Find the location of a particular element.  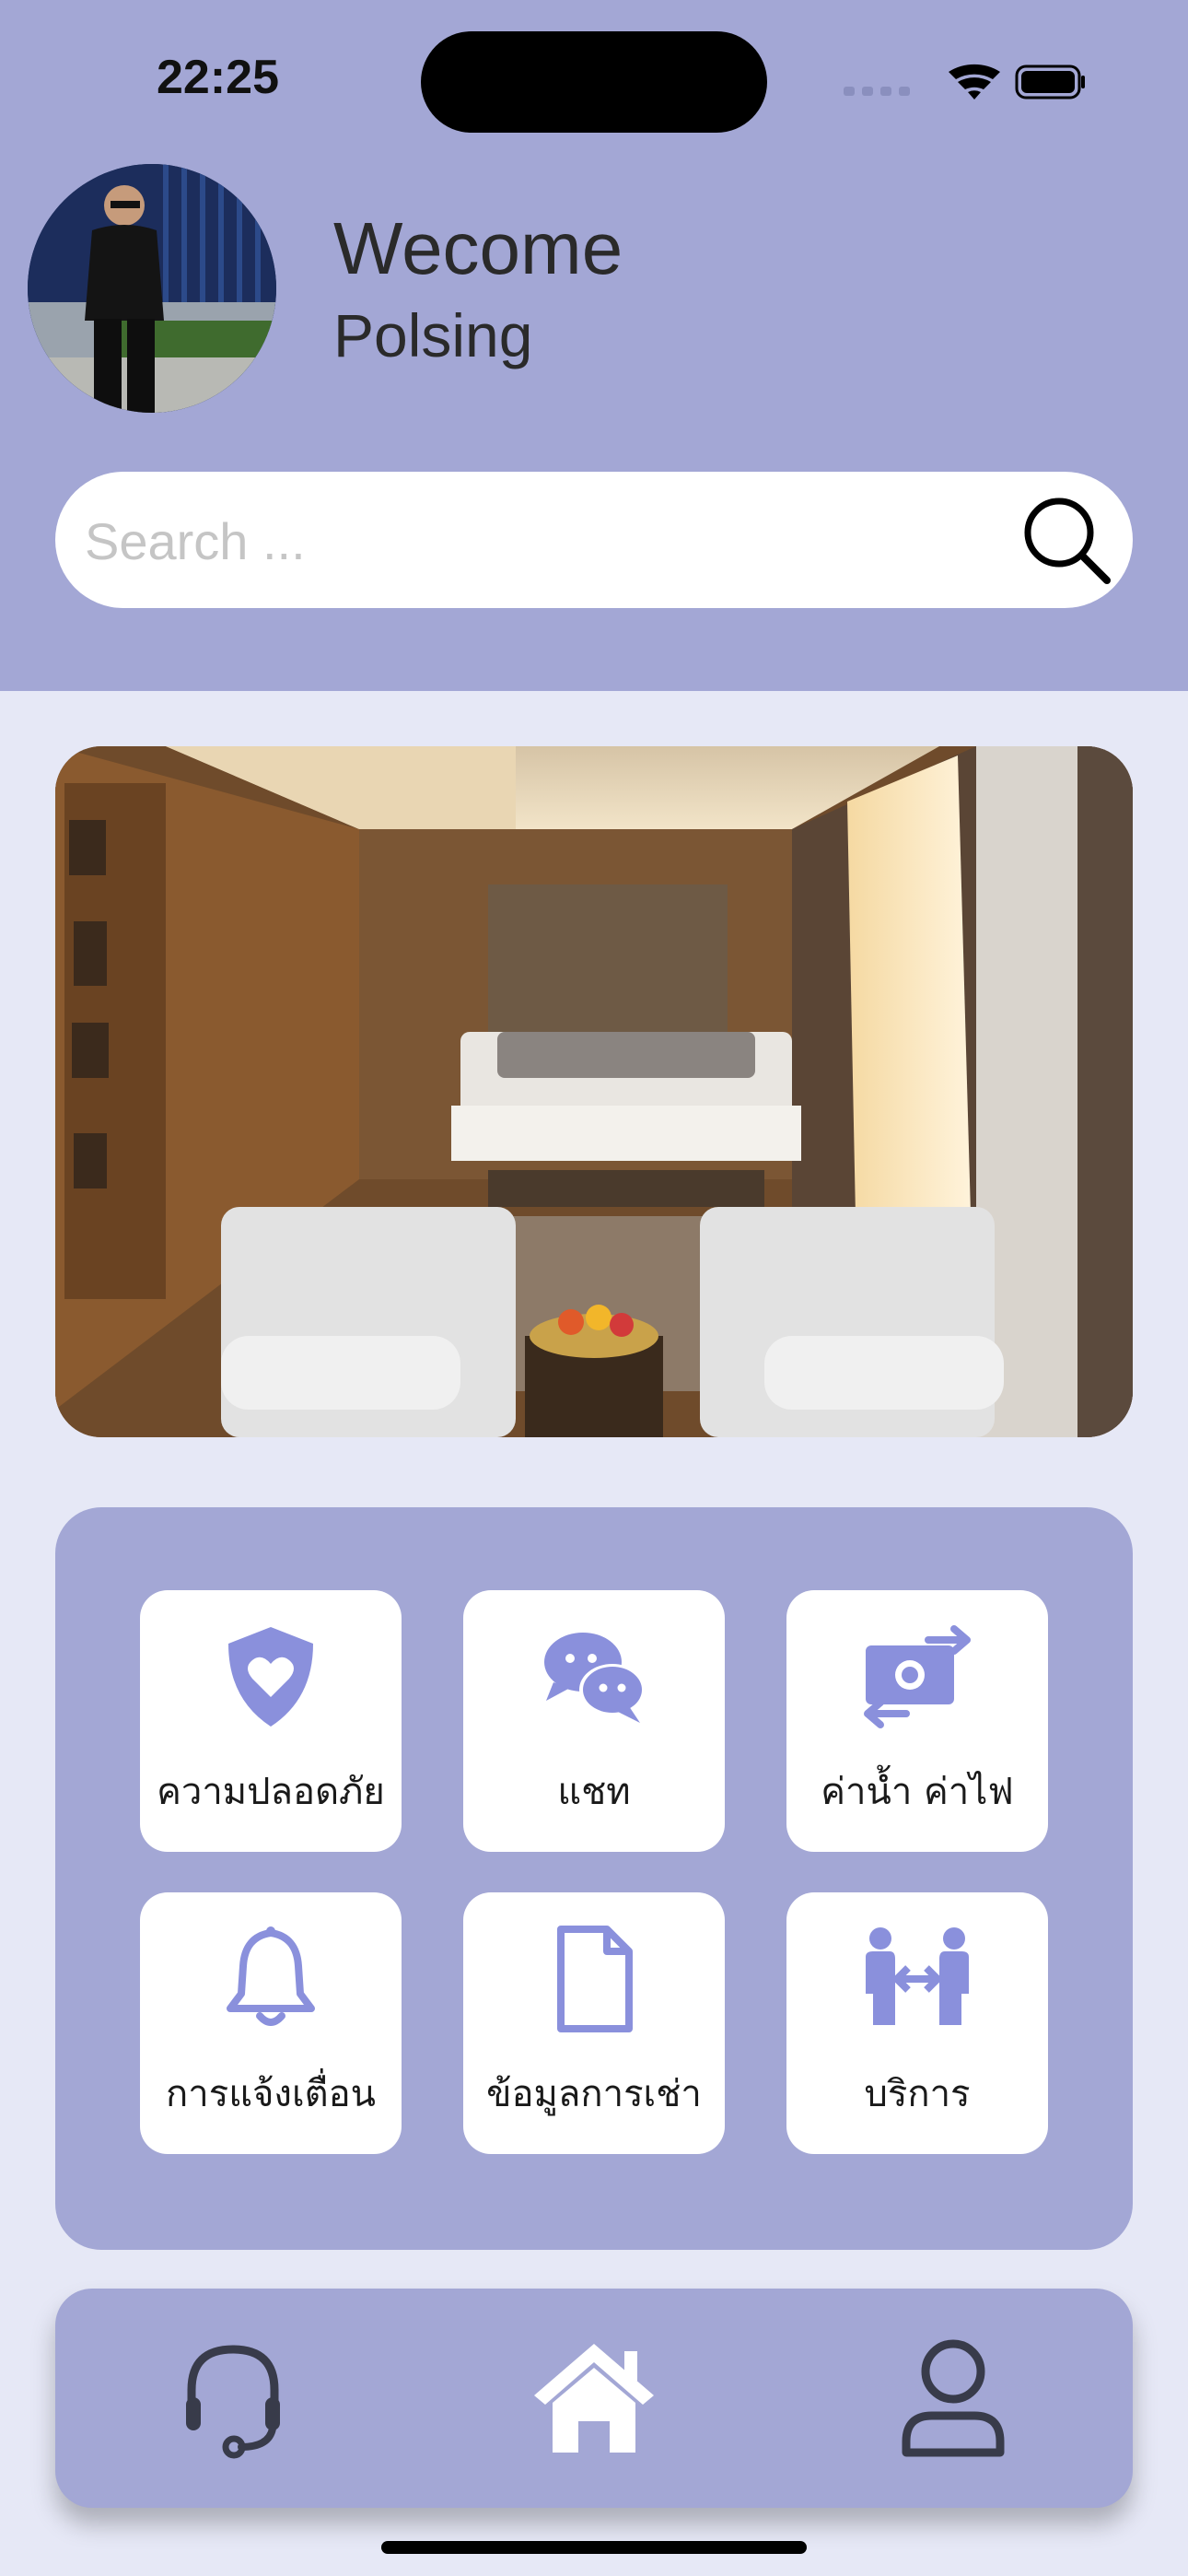

money-exchange-icon is located at coordinates (917, 1676).